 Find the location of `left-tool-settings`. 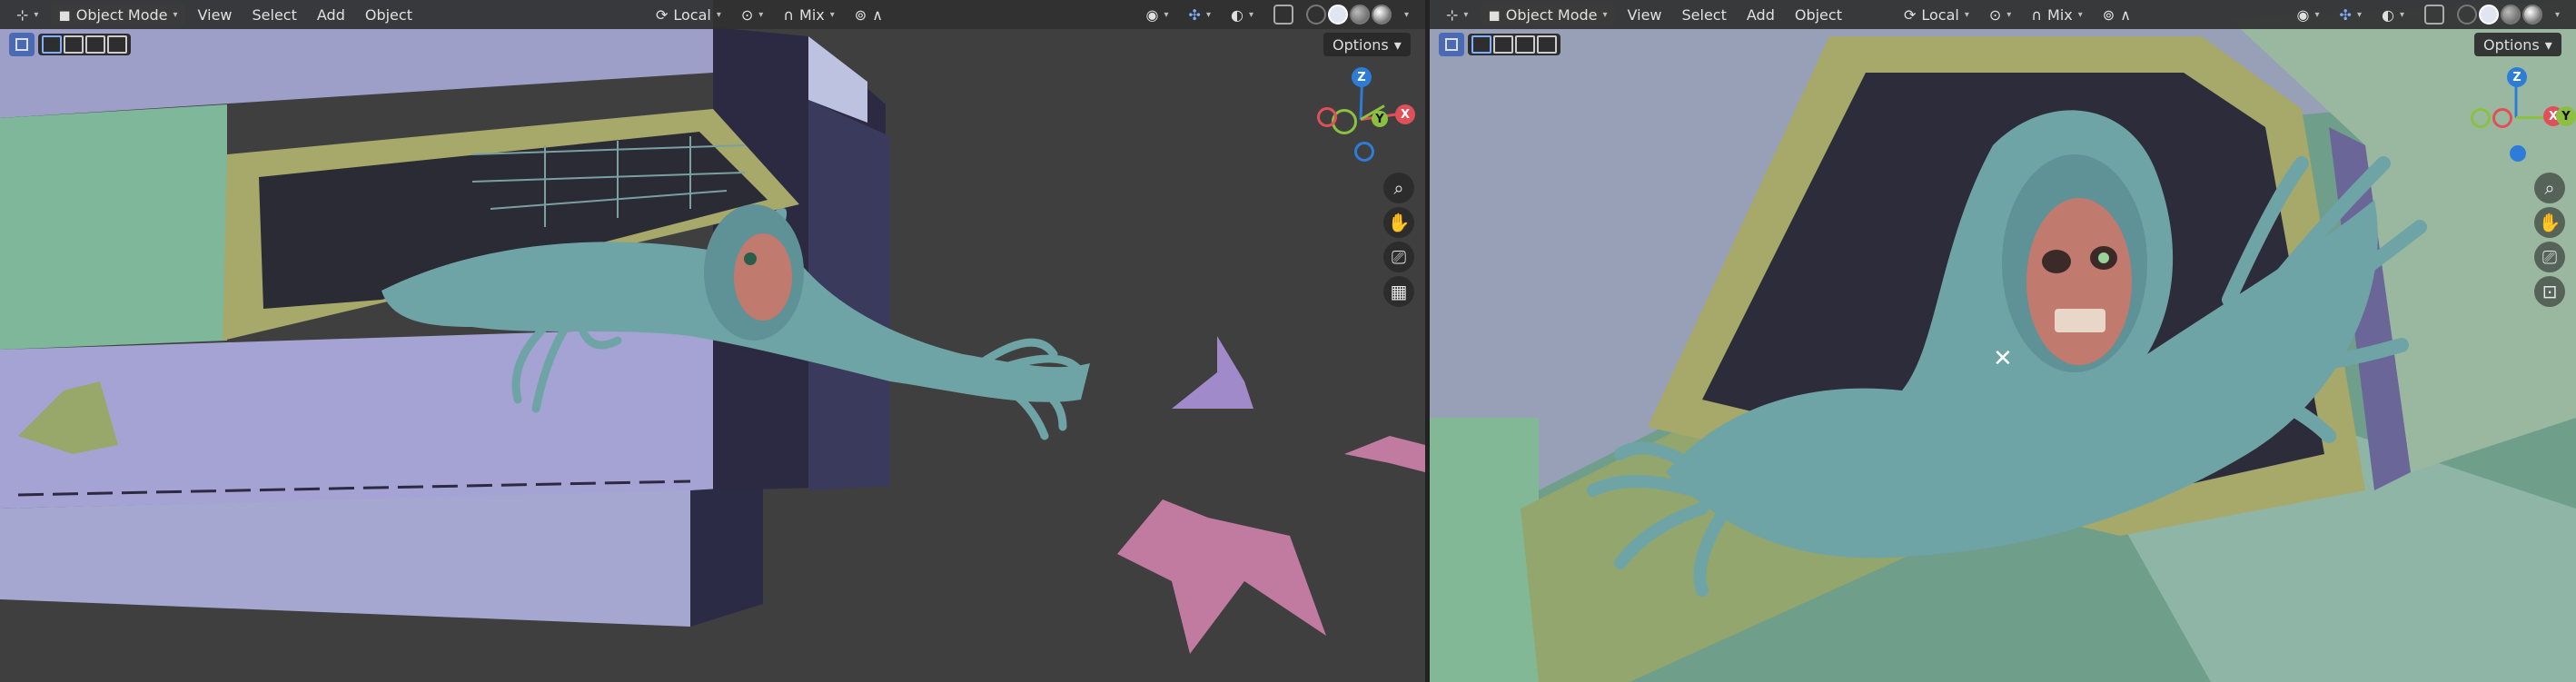

left-tool-settings is located at coordinates (70, 44).